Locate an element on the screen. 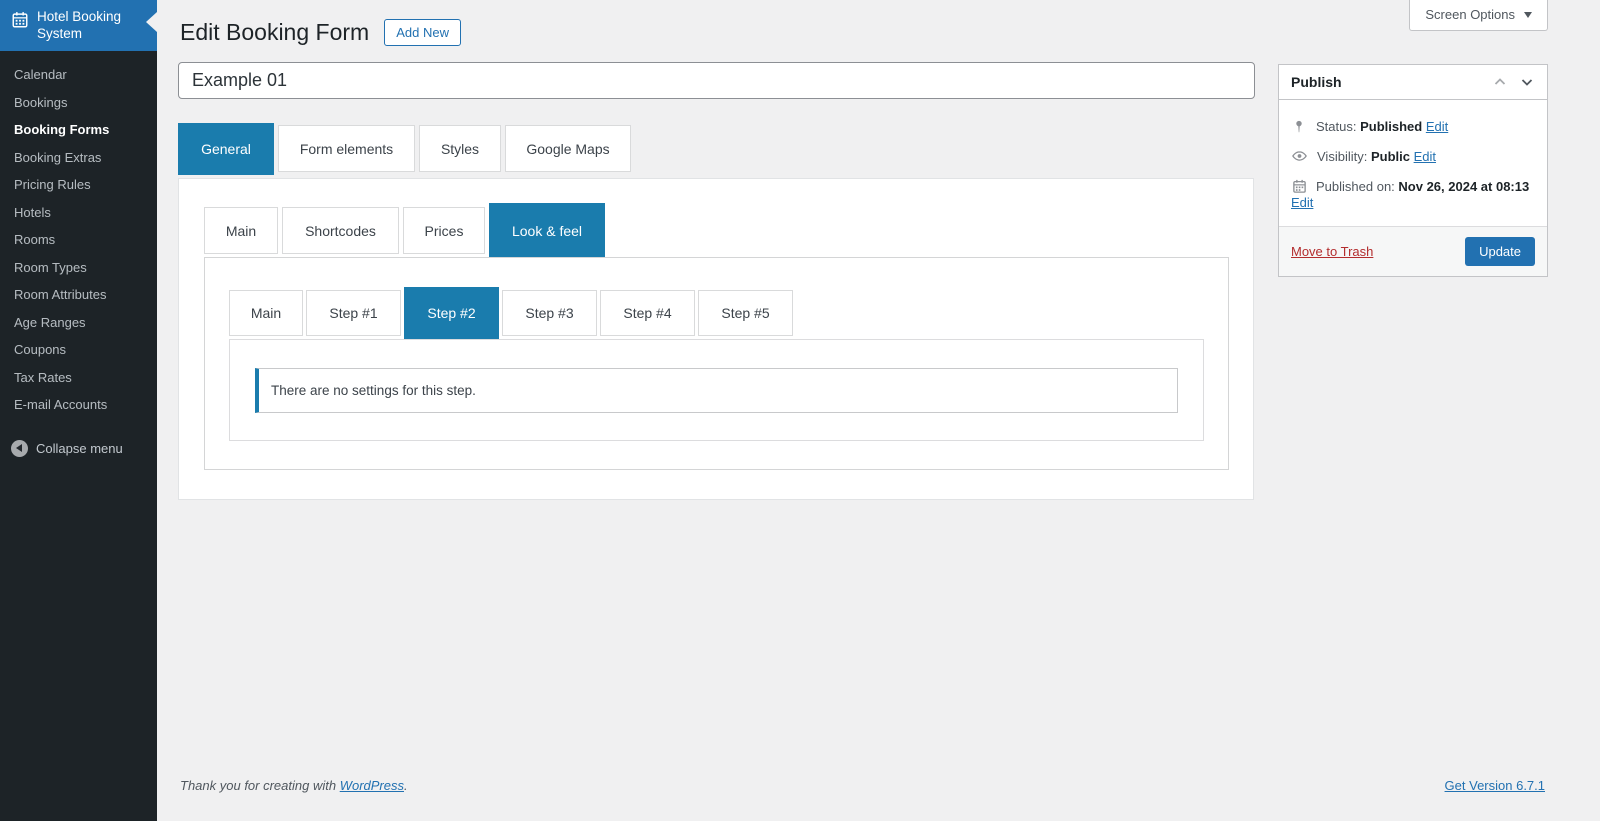 The image size is (1600, 821). sidebar-item-calendar: Calendar is located at coordinates (78, 75).